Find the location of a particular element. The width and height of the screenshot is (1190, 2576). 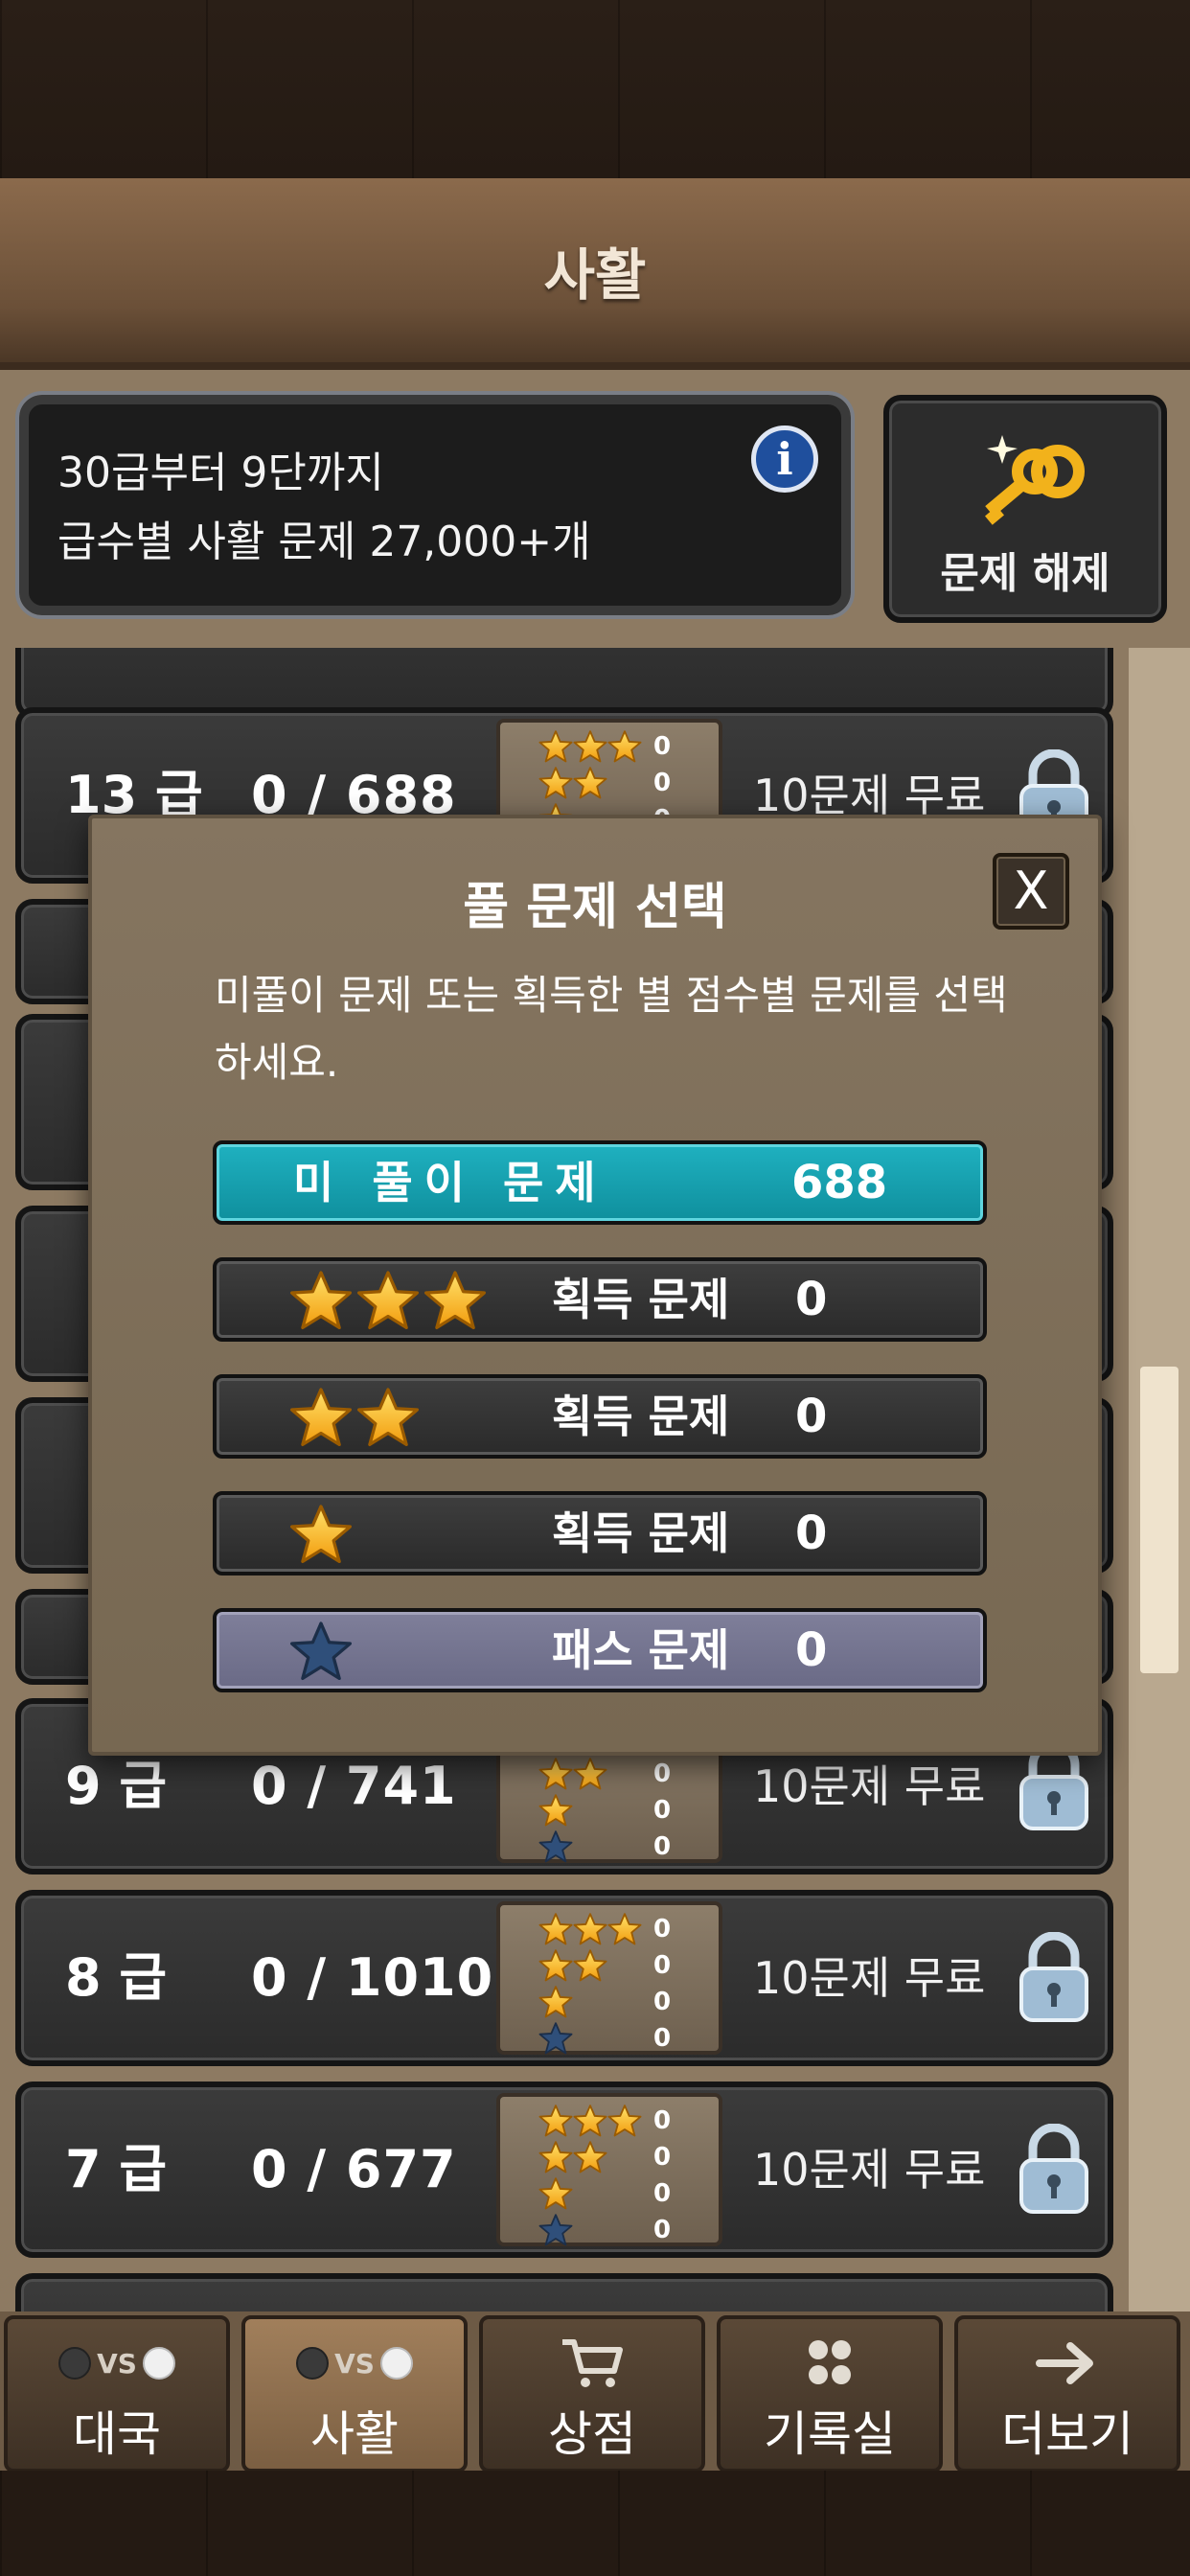

arrow-right-icon is located at coordinates (1068, 2363).